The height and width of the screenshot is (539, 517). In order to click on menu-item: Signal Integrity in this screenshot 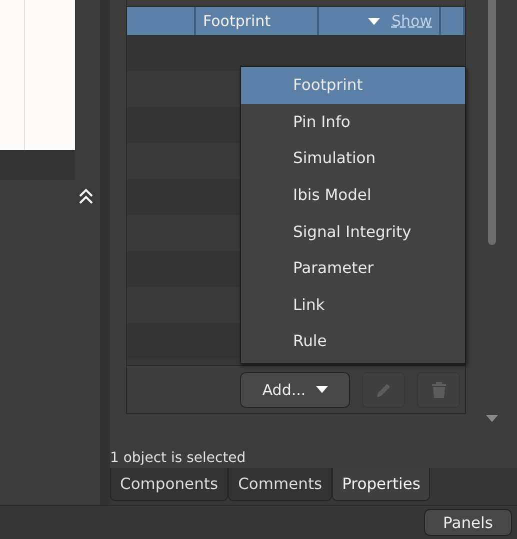, I will do `click(353, 231)`.